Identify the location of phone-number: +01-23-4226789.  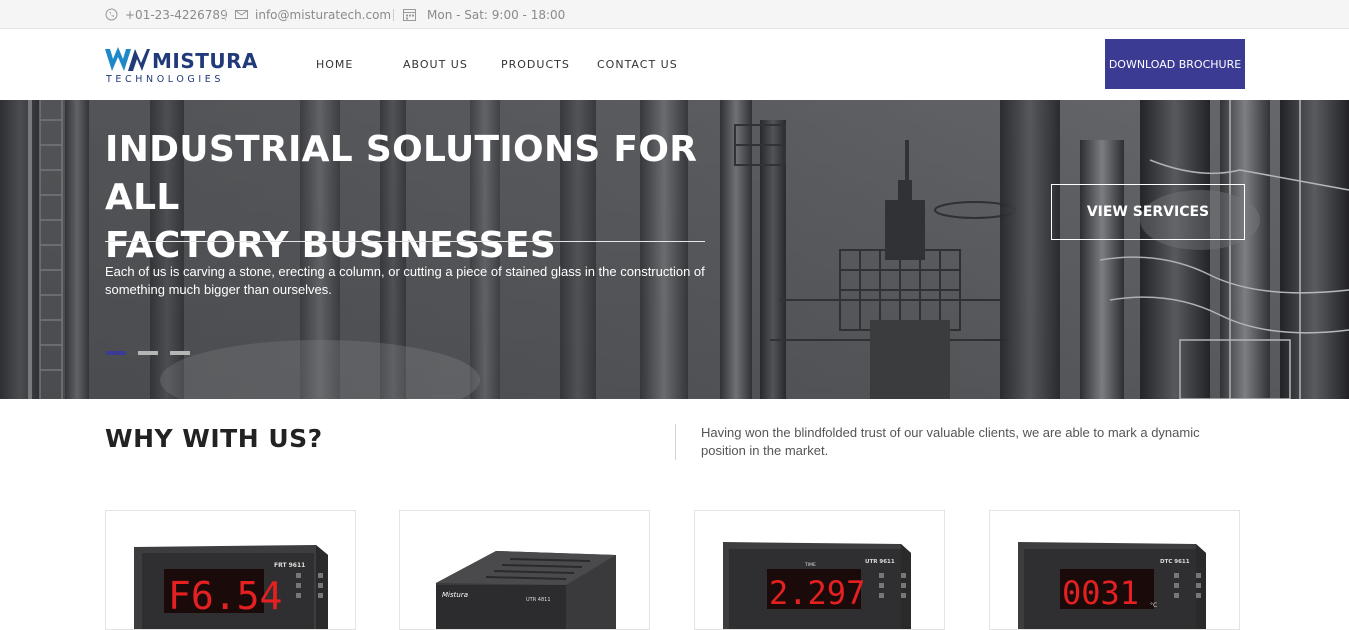
(176, 14).